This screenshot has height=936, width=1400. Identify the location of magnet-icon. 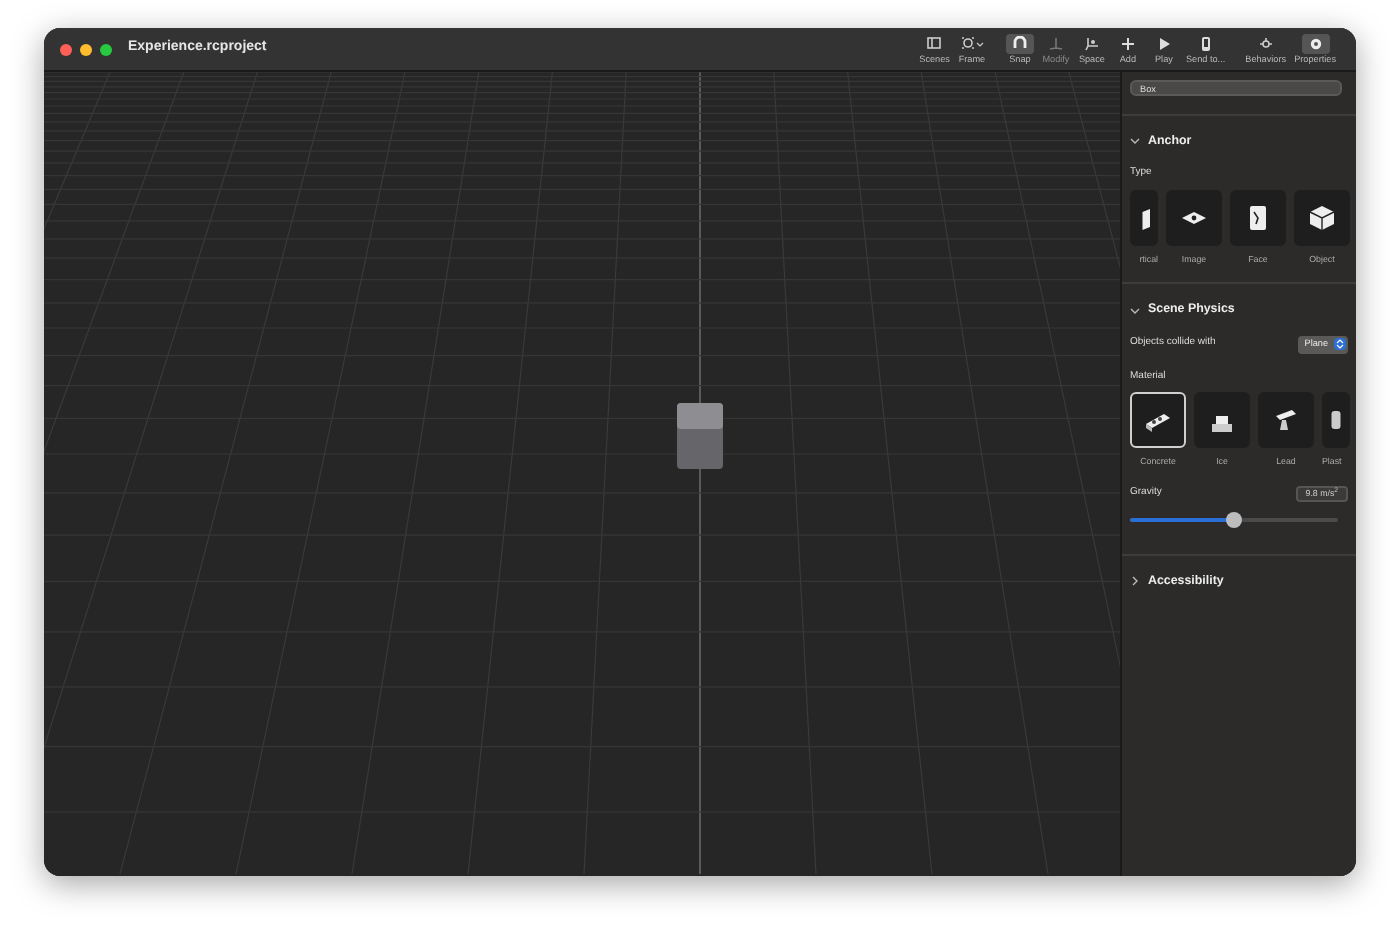
(1019, 43).